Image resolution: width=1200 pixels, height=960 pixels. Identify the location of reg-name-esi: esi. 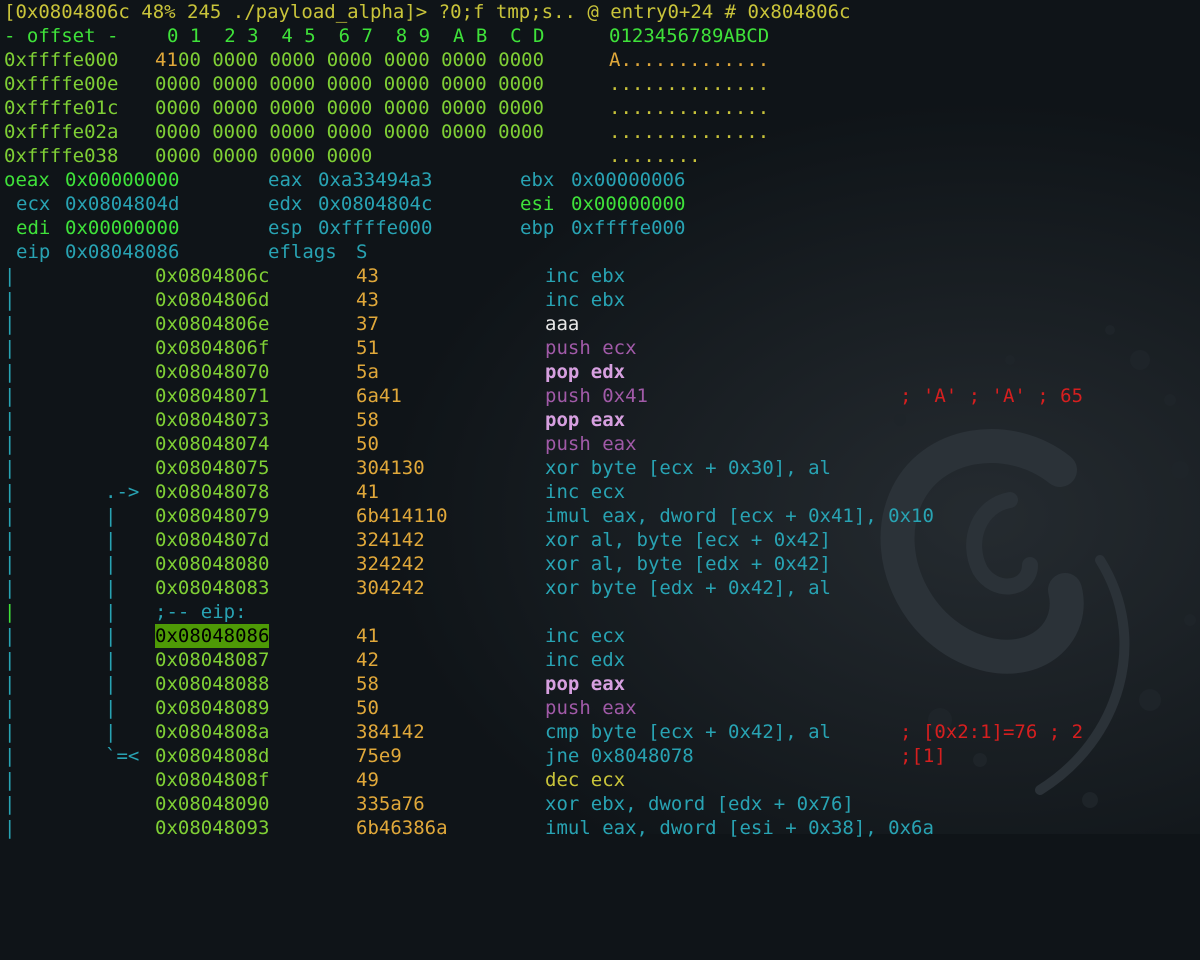
(537, 204).